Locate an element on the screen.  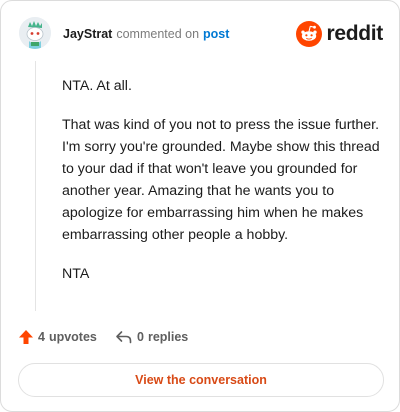
post-link: post is located at coordinates (216, 34).